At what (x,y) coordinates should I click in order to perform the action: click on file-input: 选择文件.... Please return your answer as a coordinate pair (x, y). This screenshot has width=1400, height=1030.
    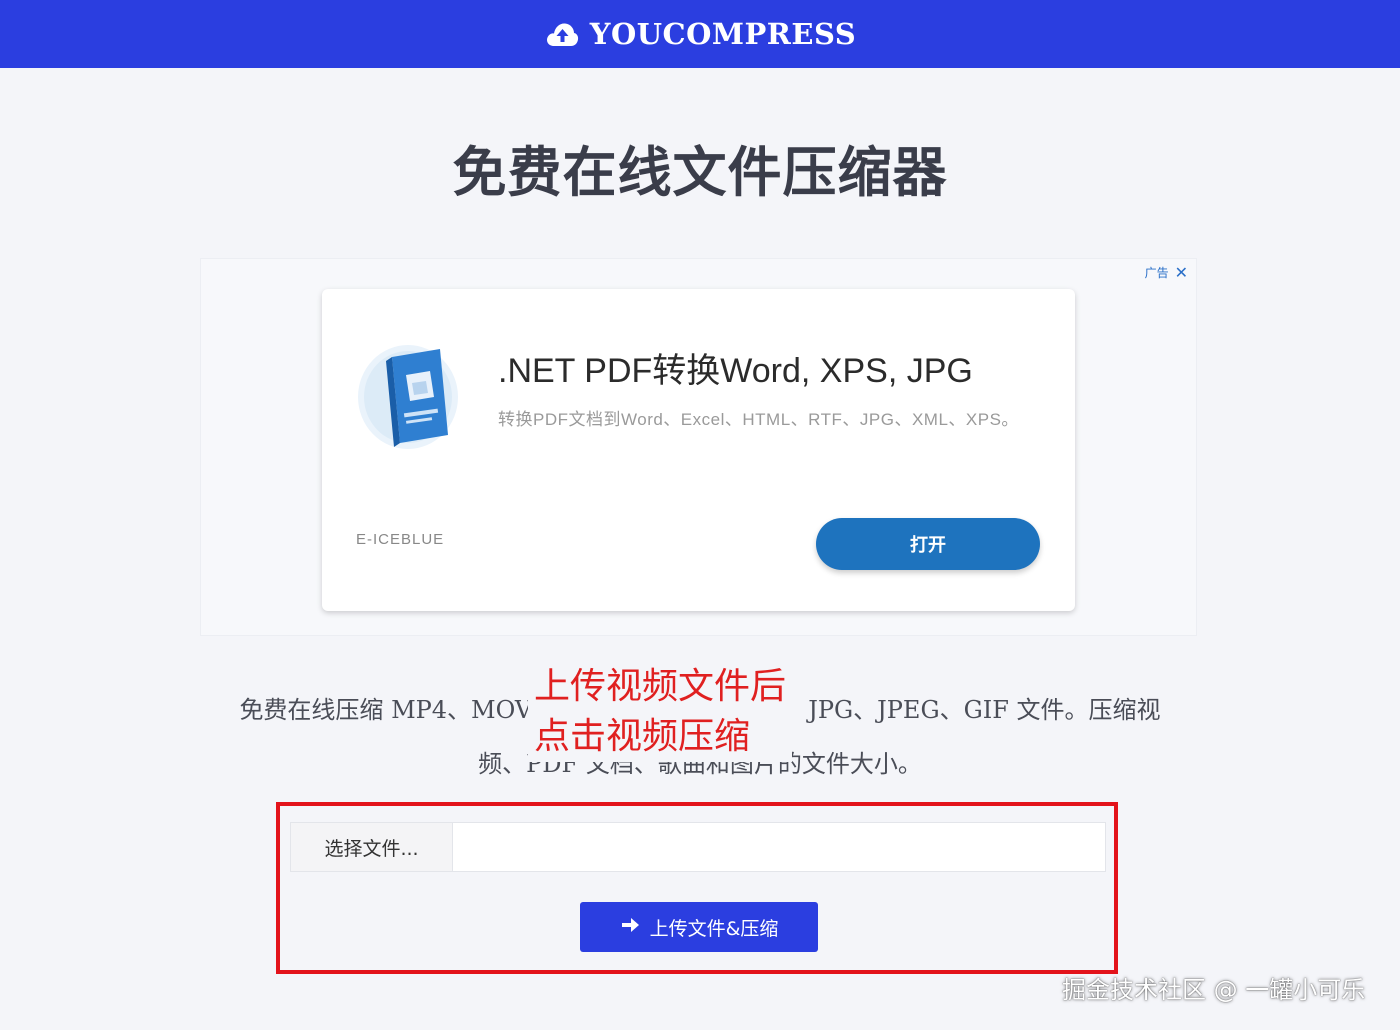
    Looking at the image, I should click on (698, 847).